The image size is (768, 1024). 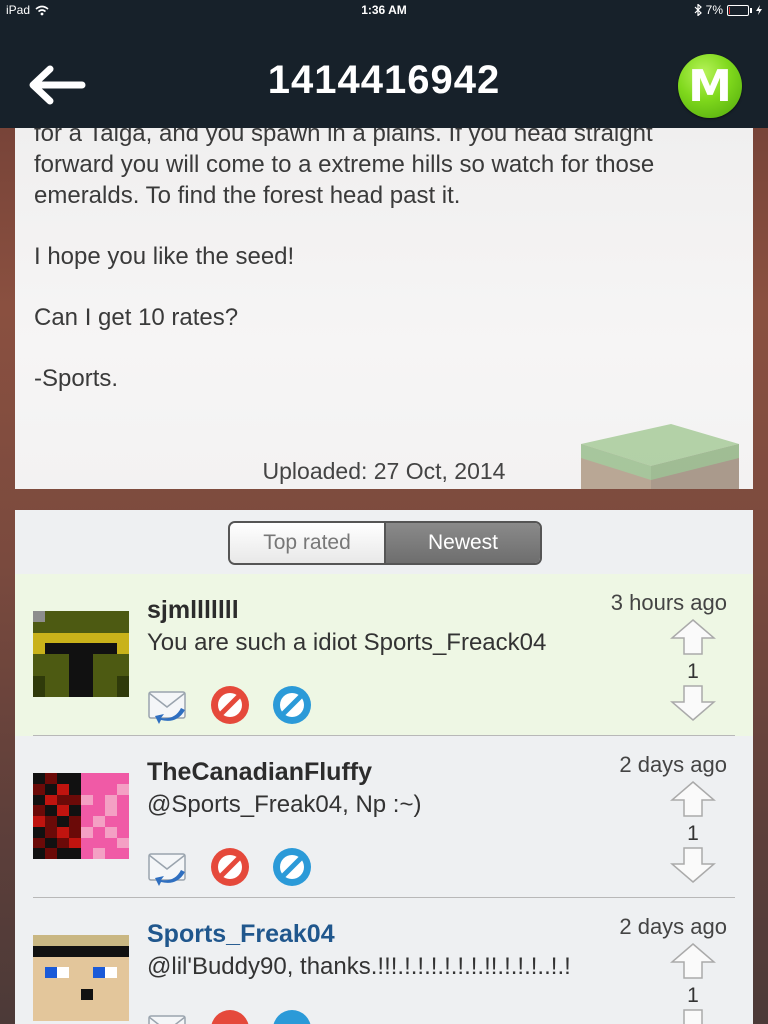 I want to click on comment-username: TheCanadianFluffy, so click(x=259, y=772).